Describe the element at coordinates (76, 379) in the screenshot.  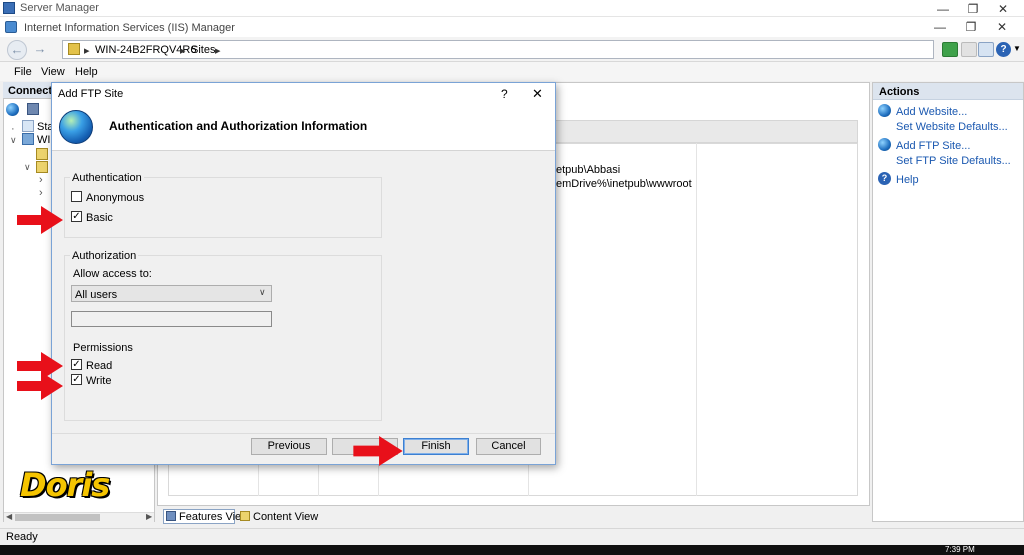
I see `write-checkbox: ✓` at that location.